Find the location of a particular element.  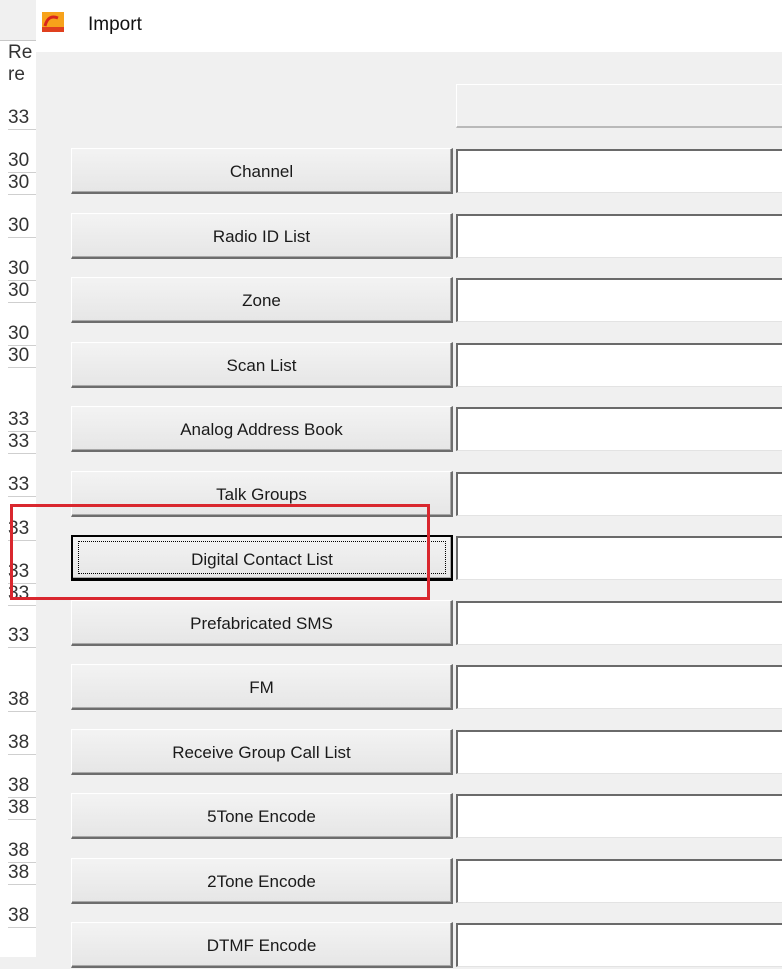

import-button-label: DTMF Encode is located at coordinates (261, 945).